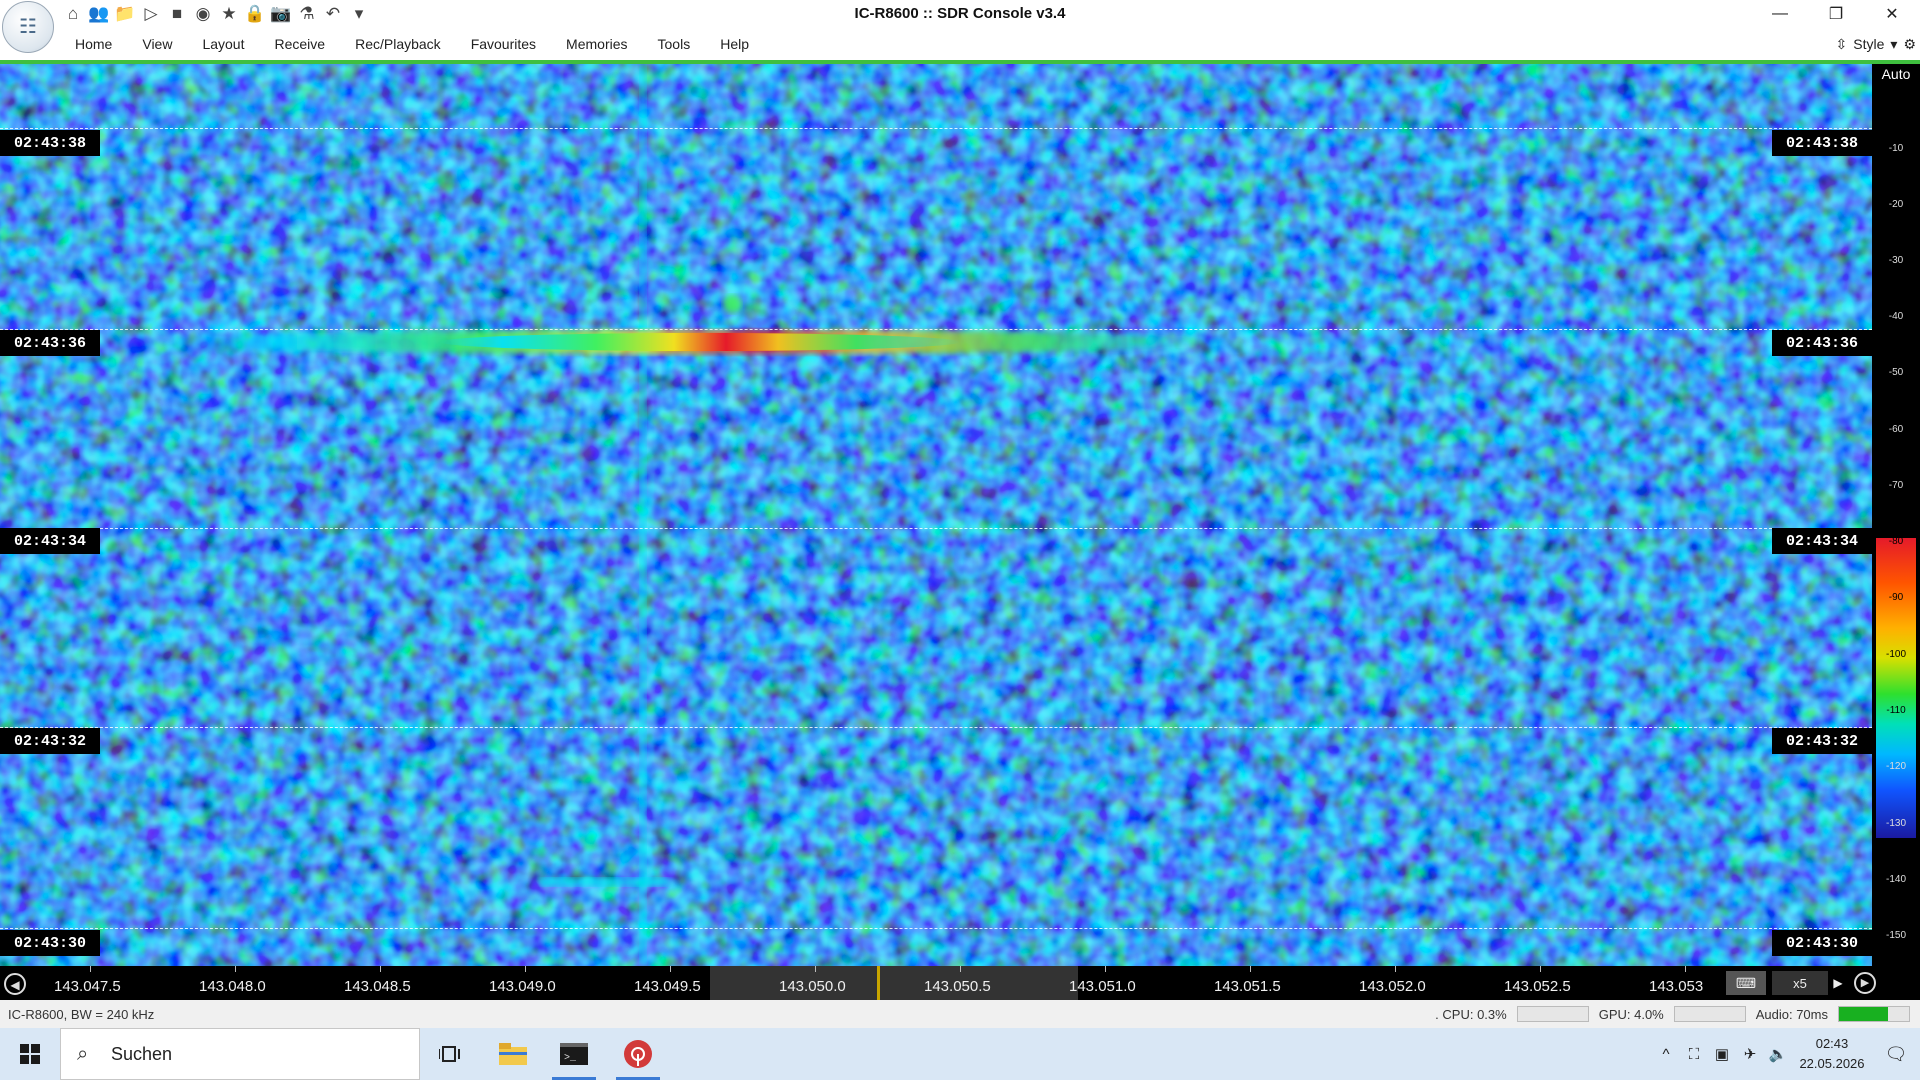  I want to click on audio-meter, so click(1874, 1014).